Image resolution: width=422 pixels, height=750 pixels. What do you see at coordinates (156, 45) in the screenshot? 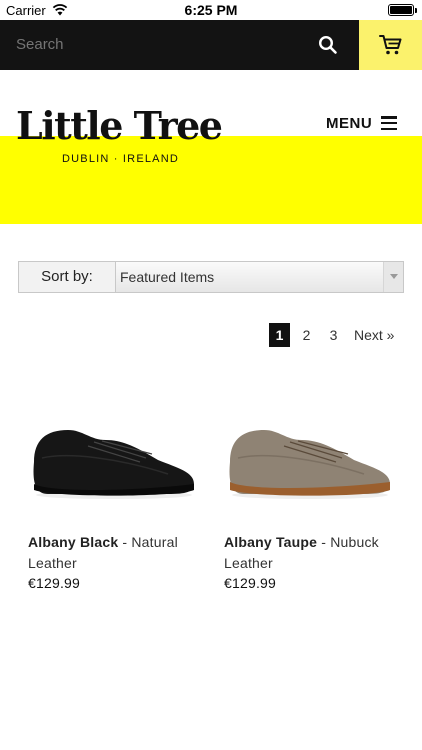
I see `search-input` at bounding box center [156, 45].